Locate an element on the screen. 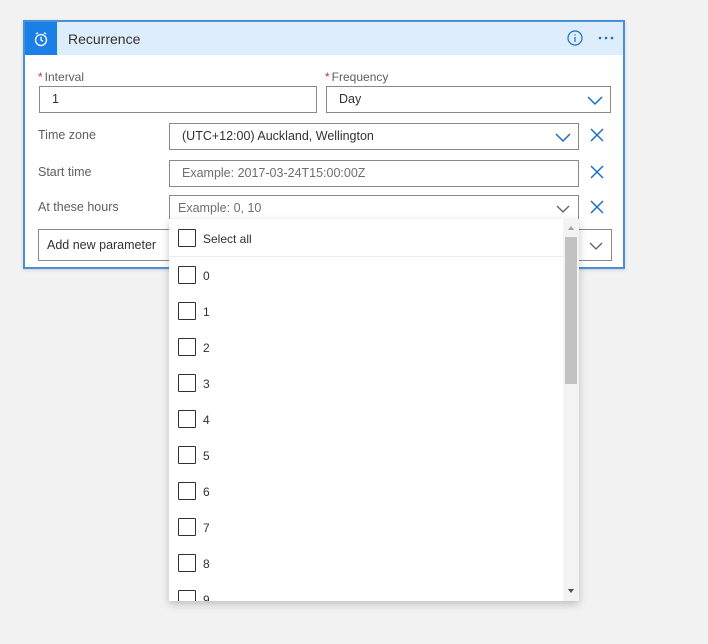 This screenshot has height=644, width=708. frequency-label: * Frequency is located at coordinates (356, 77).